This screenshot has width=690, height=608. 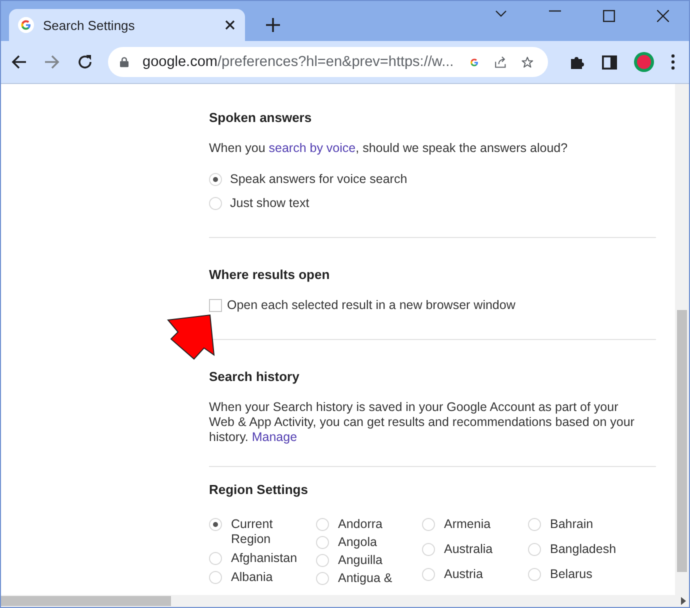 I want to click on region-label: Andorra, so click(x=361, y=524).